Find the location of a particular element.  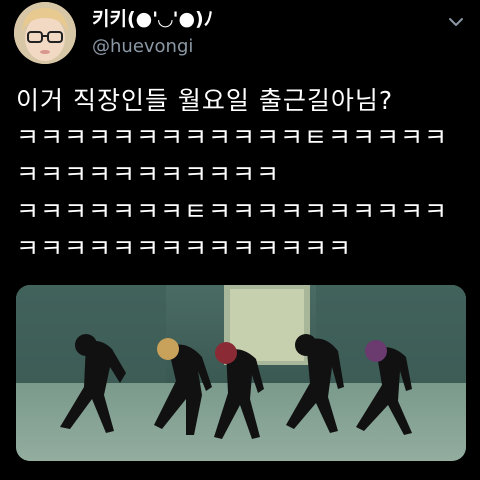

display-name: 키키(●'◡'●)ﾉ is located at coordinates (152, 17).